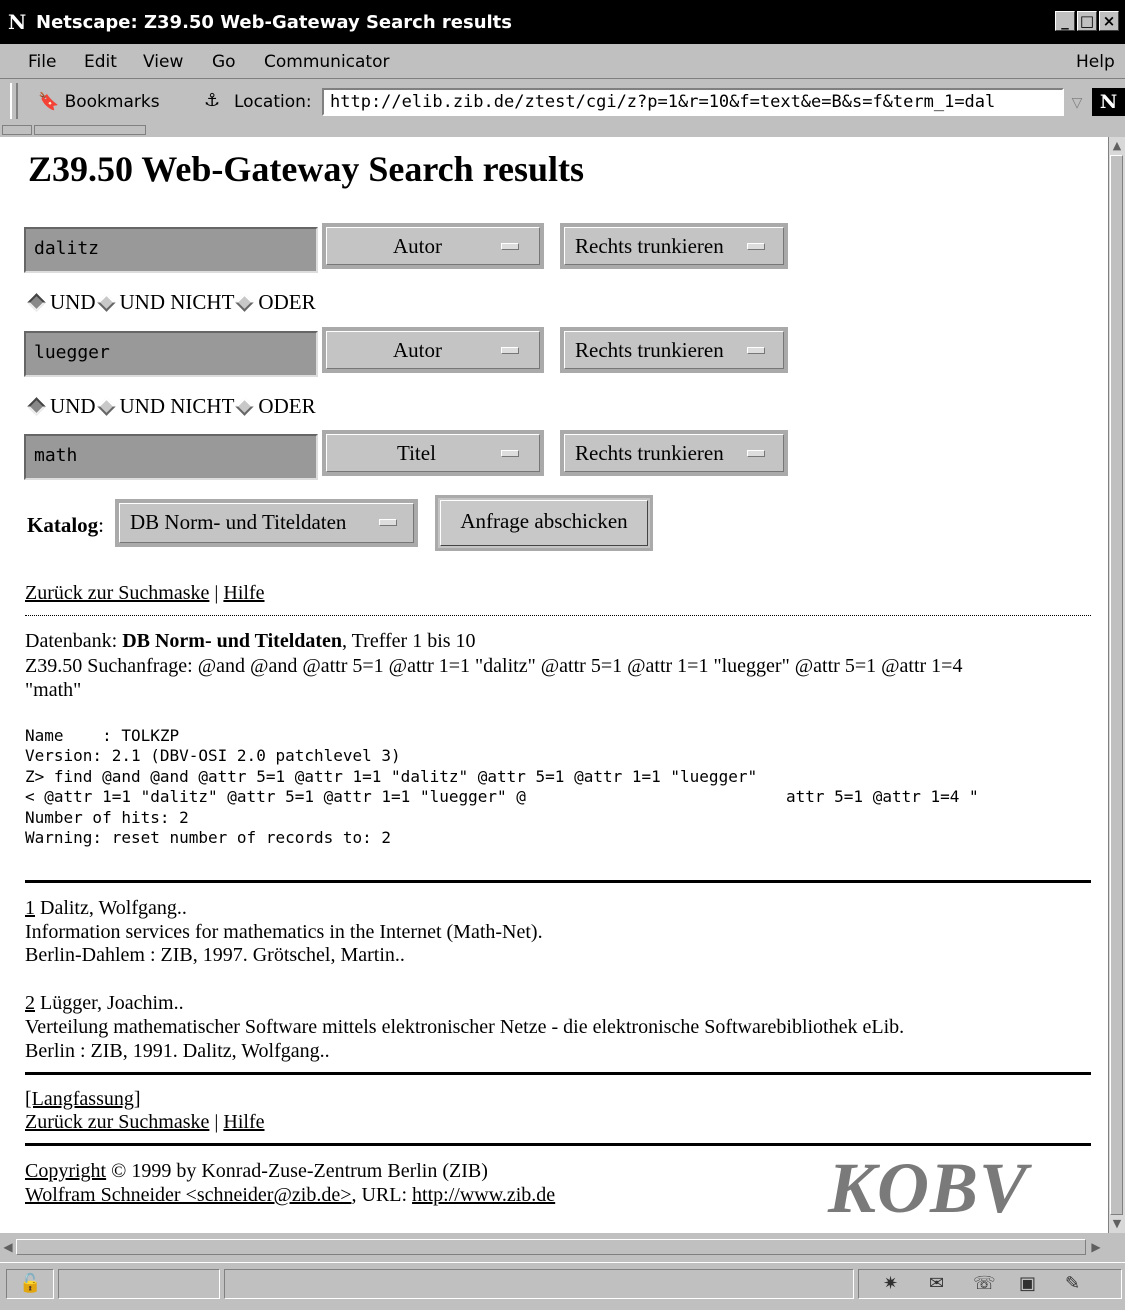  What do you see at coordinates (171, 250) in the screenshot?
I see `search-term-input-1: dalitz` at bounding box center [171, 250].